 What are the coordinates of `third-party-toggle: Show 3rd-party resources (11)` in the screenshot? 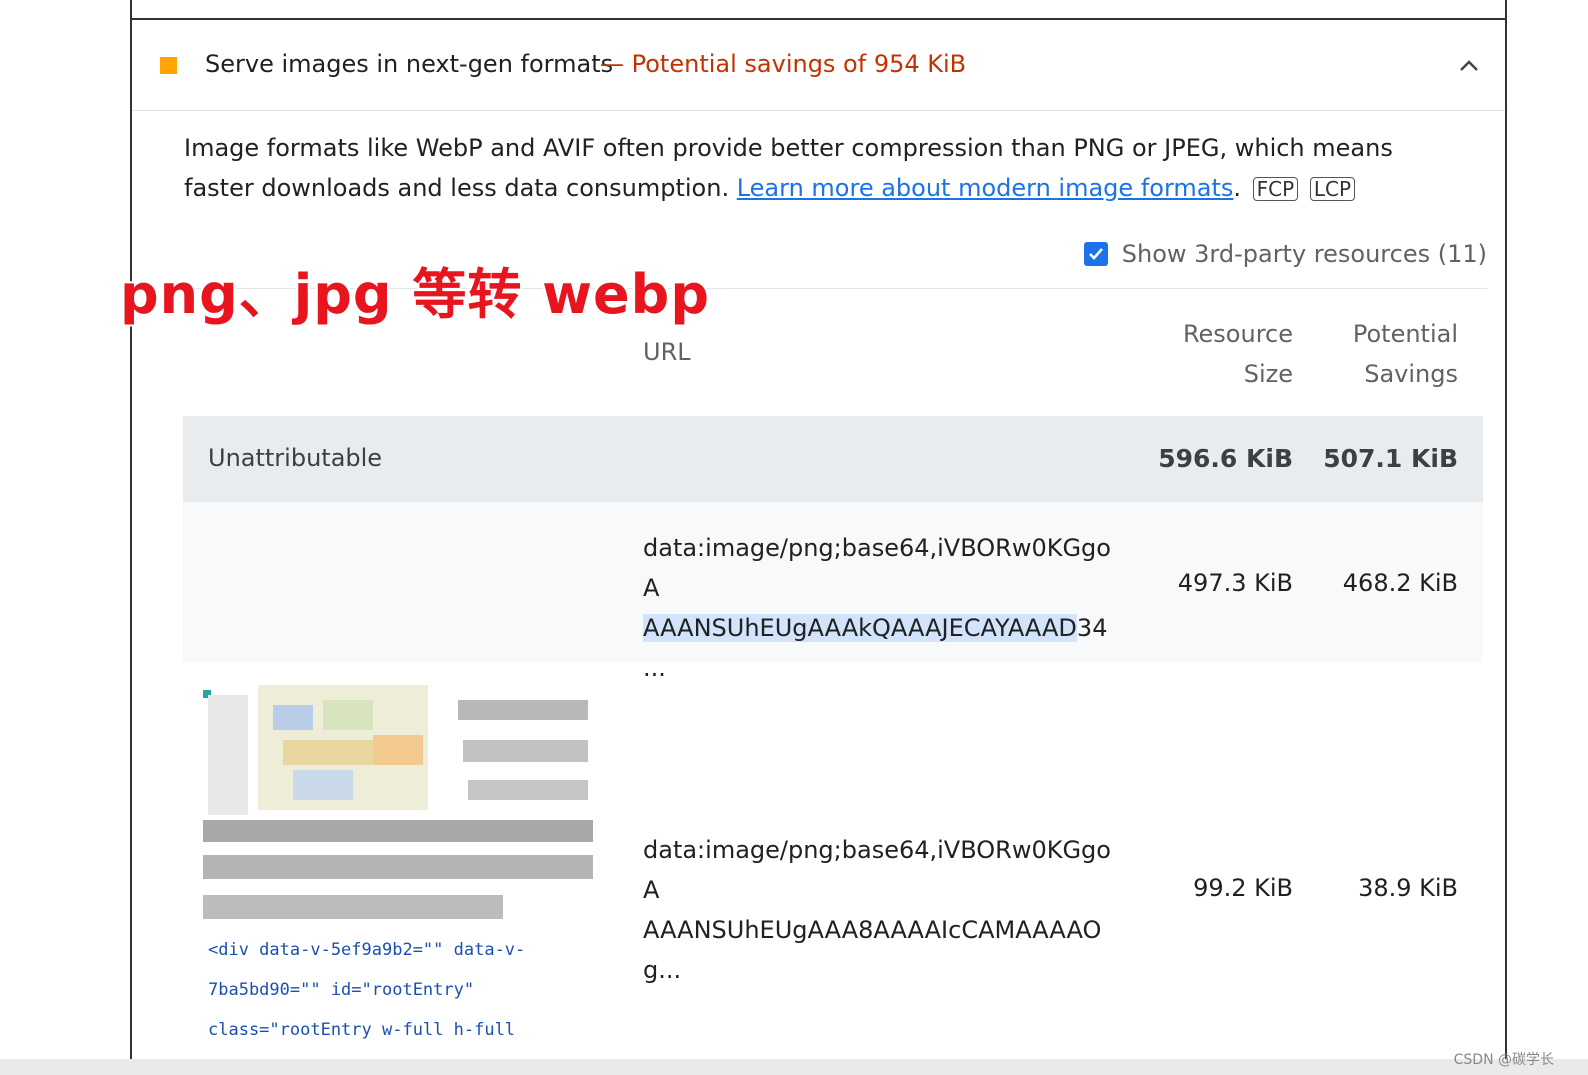 It's located at (1285, 254).